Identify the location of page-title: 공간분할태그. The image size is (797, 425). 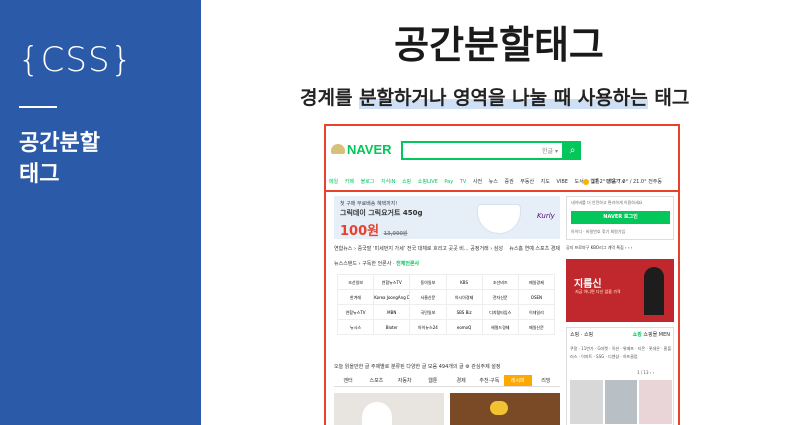
(499, 45).